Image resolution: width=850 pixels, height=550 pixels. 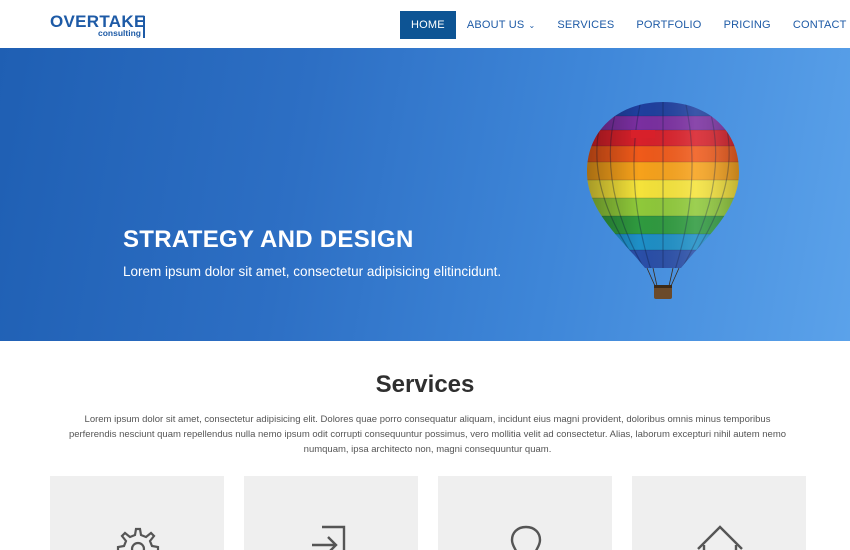 I want to click on nav-about-us: ABOUT US ⌄, so click(x=501, y=25).